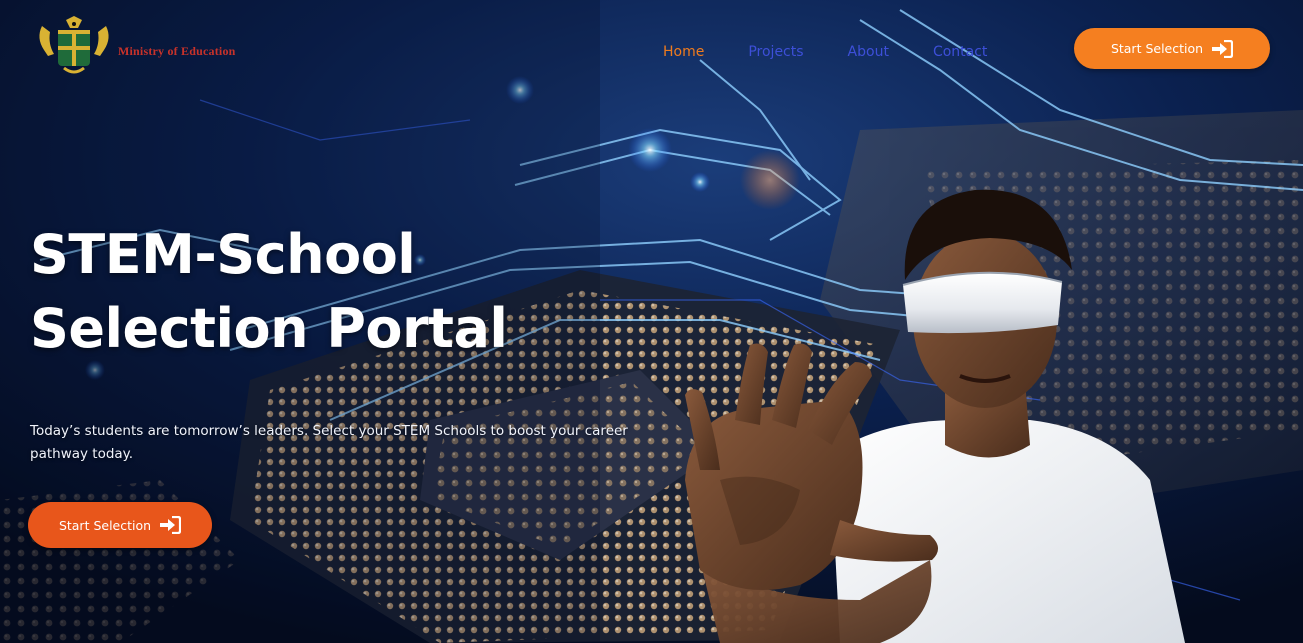 Image resolution: width=1303 pixels, height=643 pixels. What do you see at coordinates (105, 525) in the screenshot?
I see `hero-start-selection-label: Start Selection` at bounding box center [105, 525].